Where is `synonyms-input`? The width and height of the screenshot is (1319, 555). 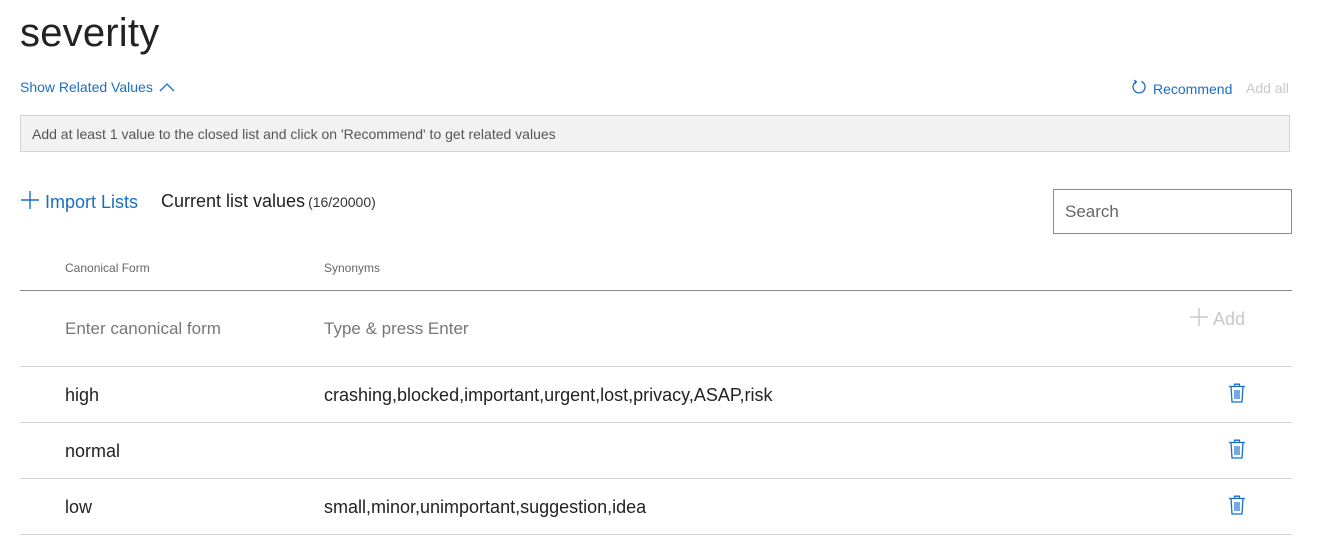 synonyms-input is located at coordinates (524, 329).